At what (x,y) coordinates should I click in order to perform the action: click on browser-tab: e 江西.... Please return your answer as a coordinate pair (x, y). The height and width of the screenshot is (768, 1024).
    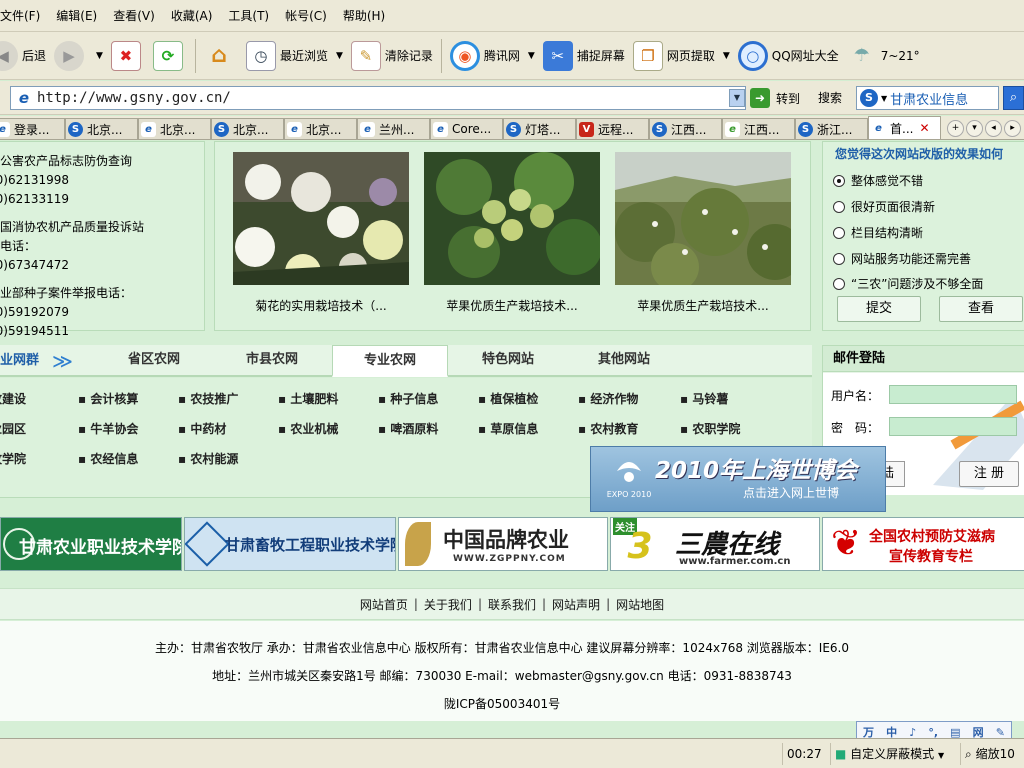
    Looking at the image, I should click on (758, 128).